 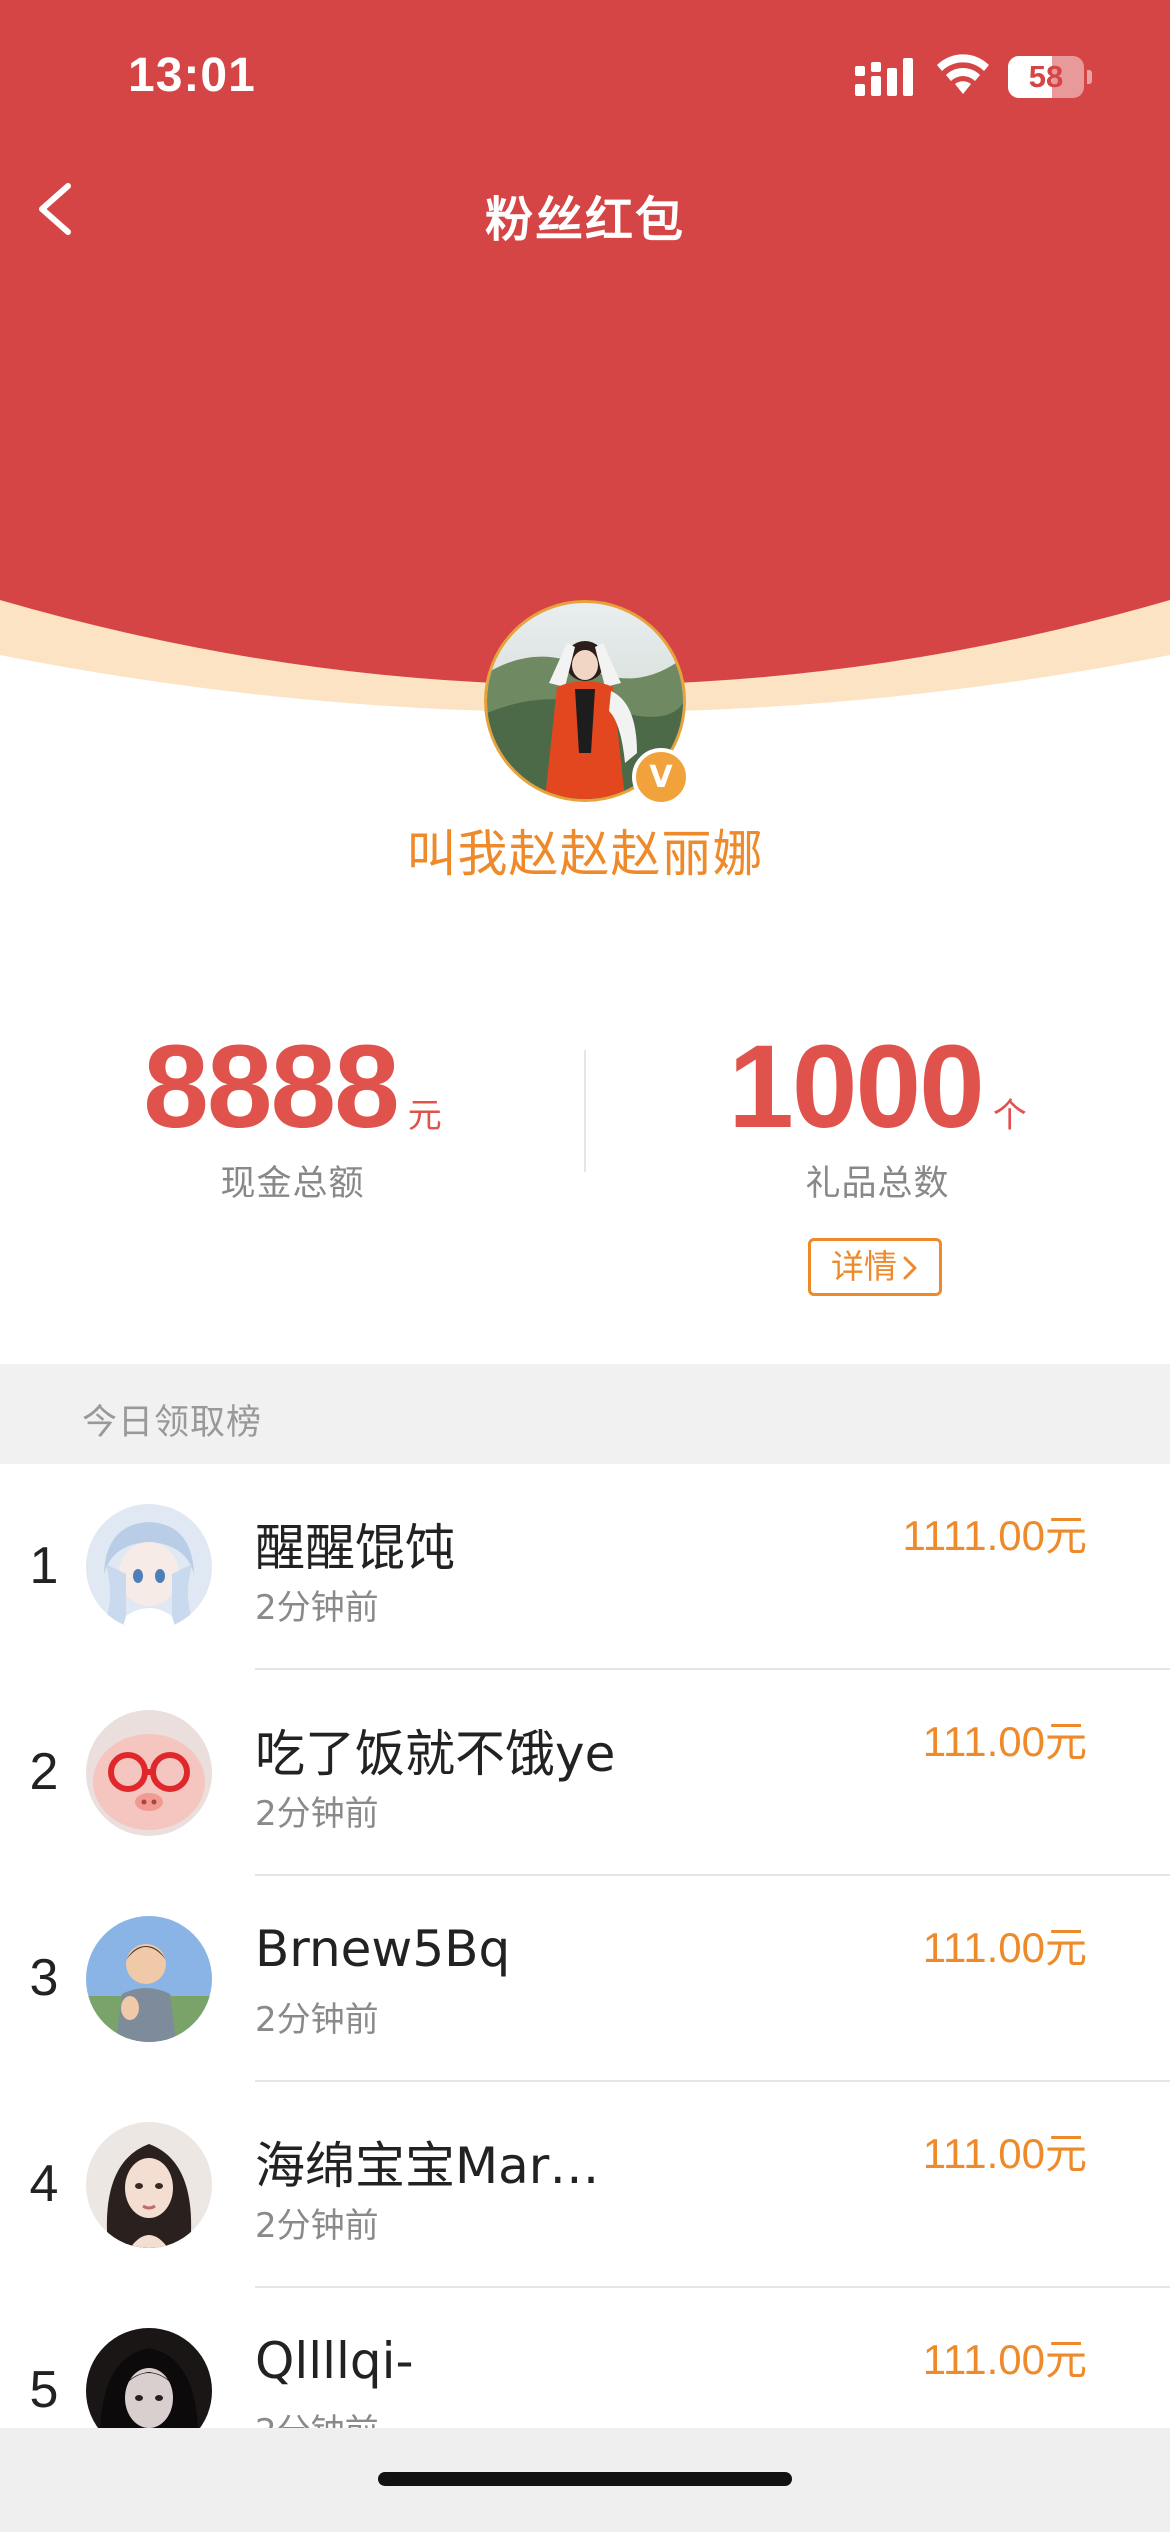 What do you see at coordinates (44, 1772) in the screenshot?
I see `rank-number: 2` at bounding box center [44, 1772].